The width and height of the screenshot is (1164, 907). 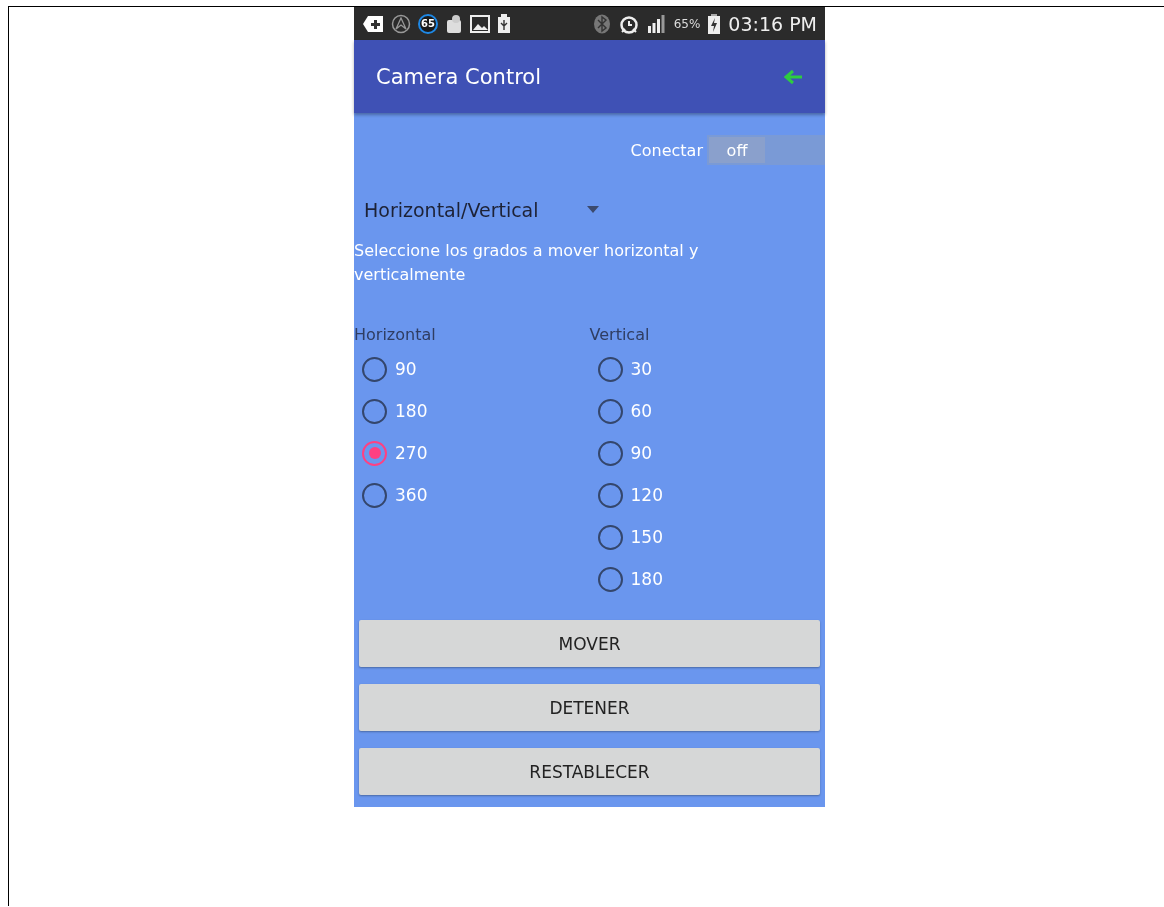 What do you see at coordinates (391, 495) in the screenshot?
I see `radio-option: 360` at bounding box center [391, 495].